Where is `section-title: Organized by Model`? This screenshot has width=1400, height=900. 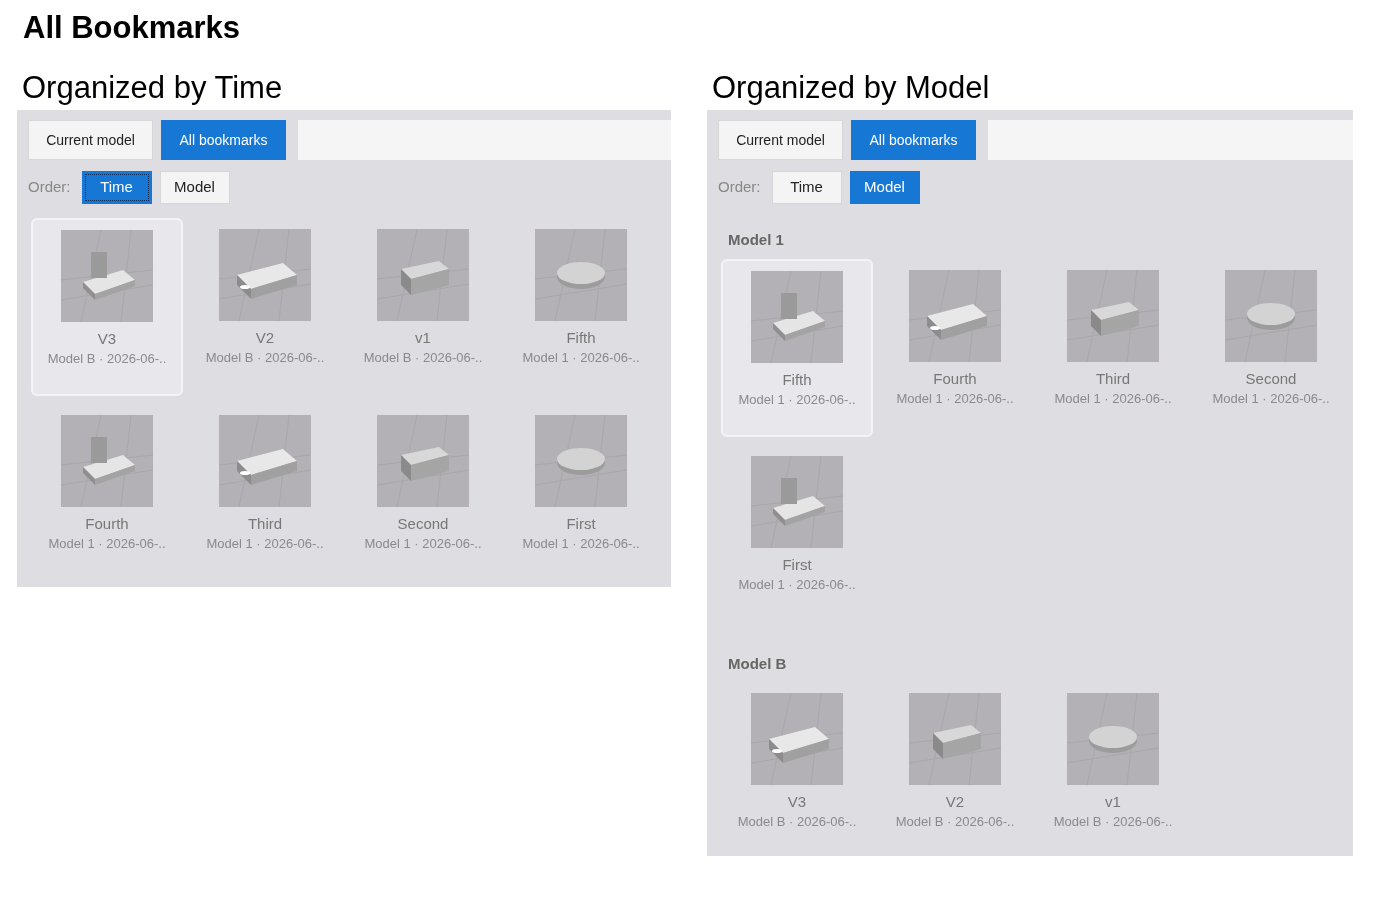
section-title: Organized by Model is located at coordinates (851, 88).